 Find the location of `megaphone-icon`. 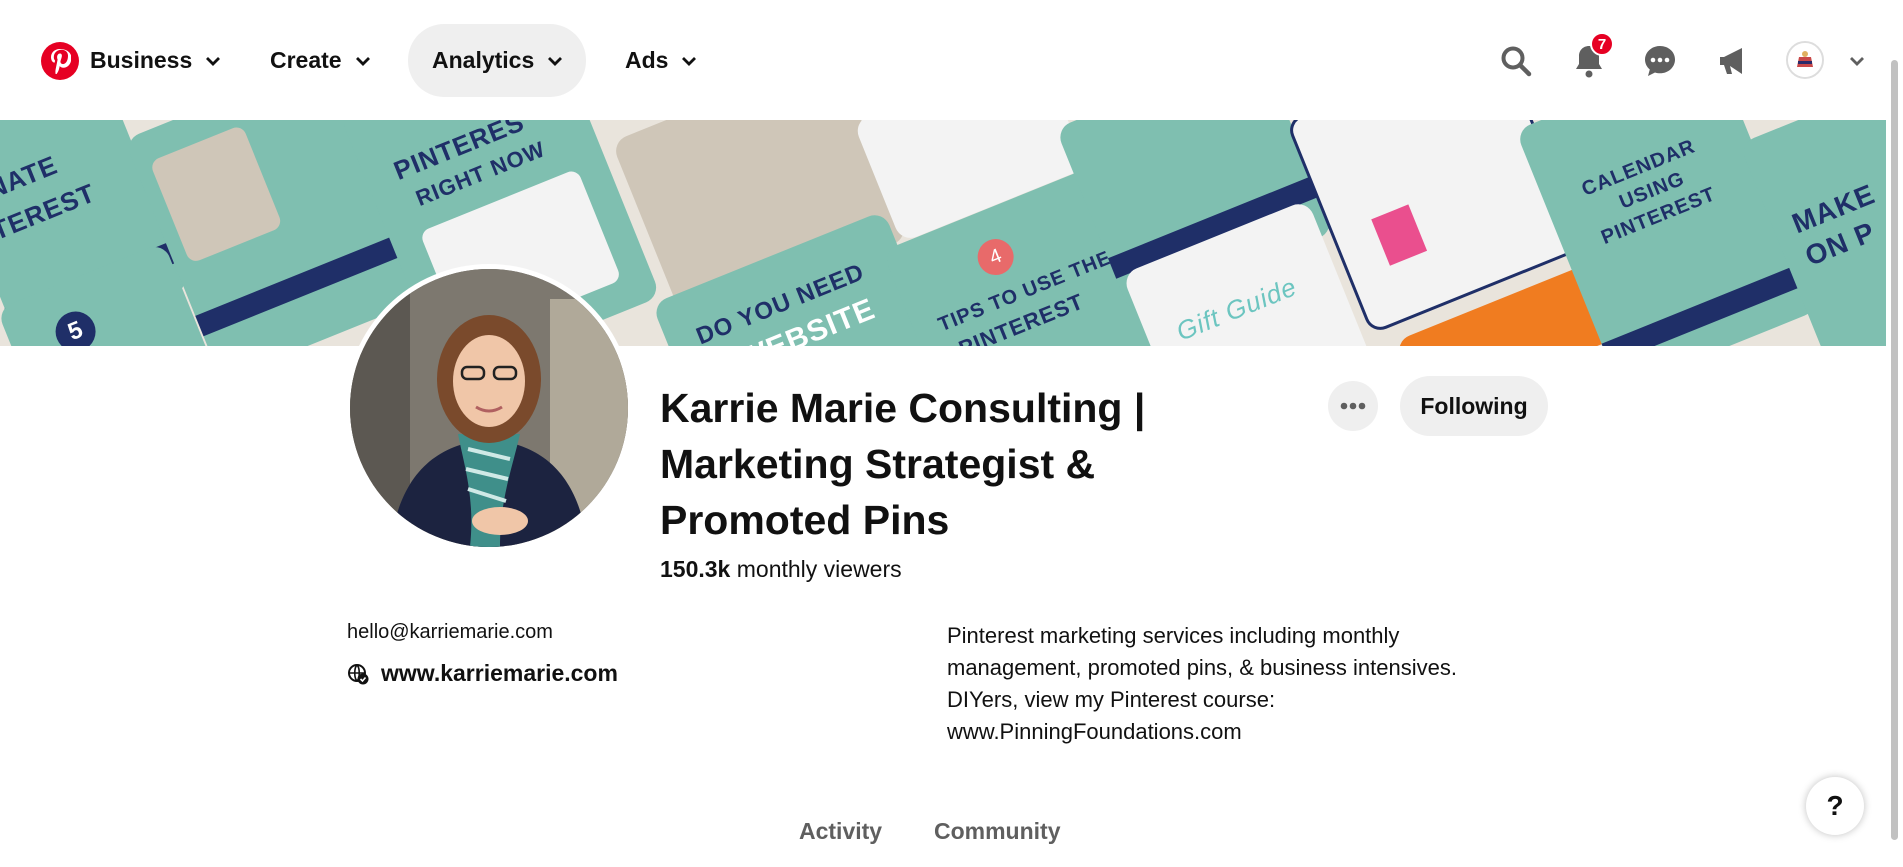

megaphone-icon is located at coordinates (1732, 61).